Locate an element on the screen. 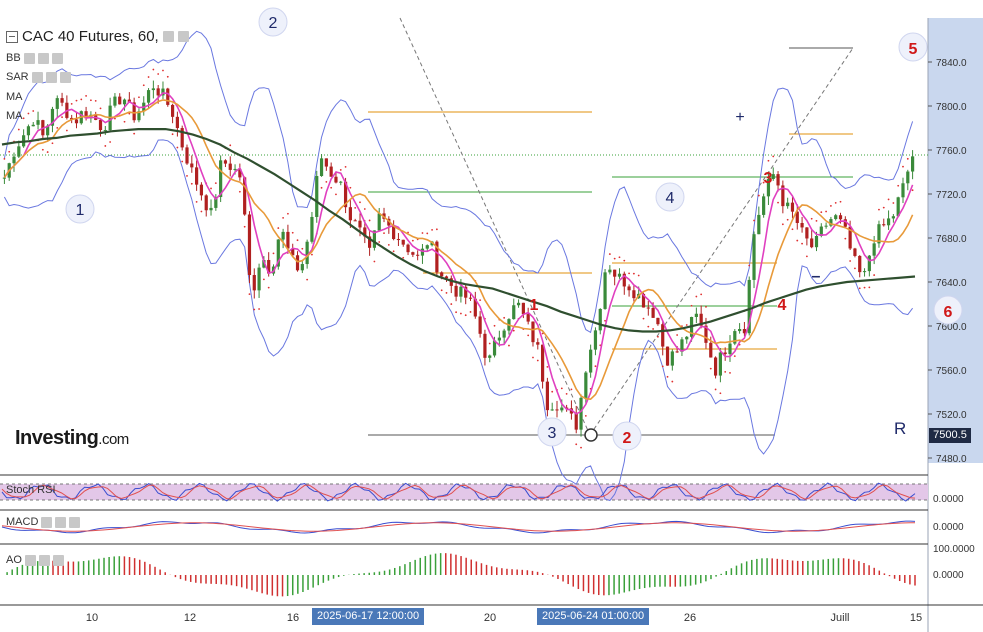 Image resolution: width=983 pixels, height=632 pixels. collapse-icon is located at coordinates (12, 36).